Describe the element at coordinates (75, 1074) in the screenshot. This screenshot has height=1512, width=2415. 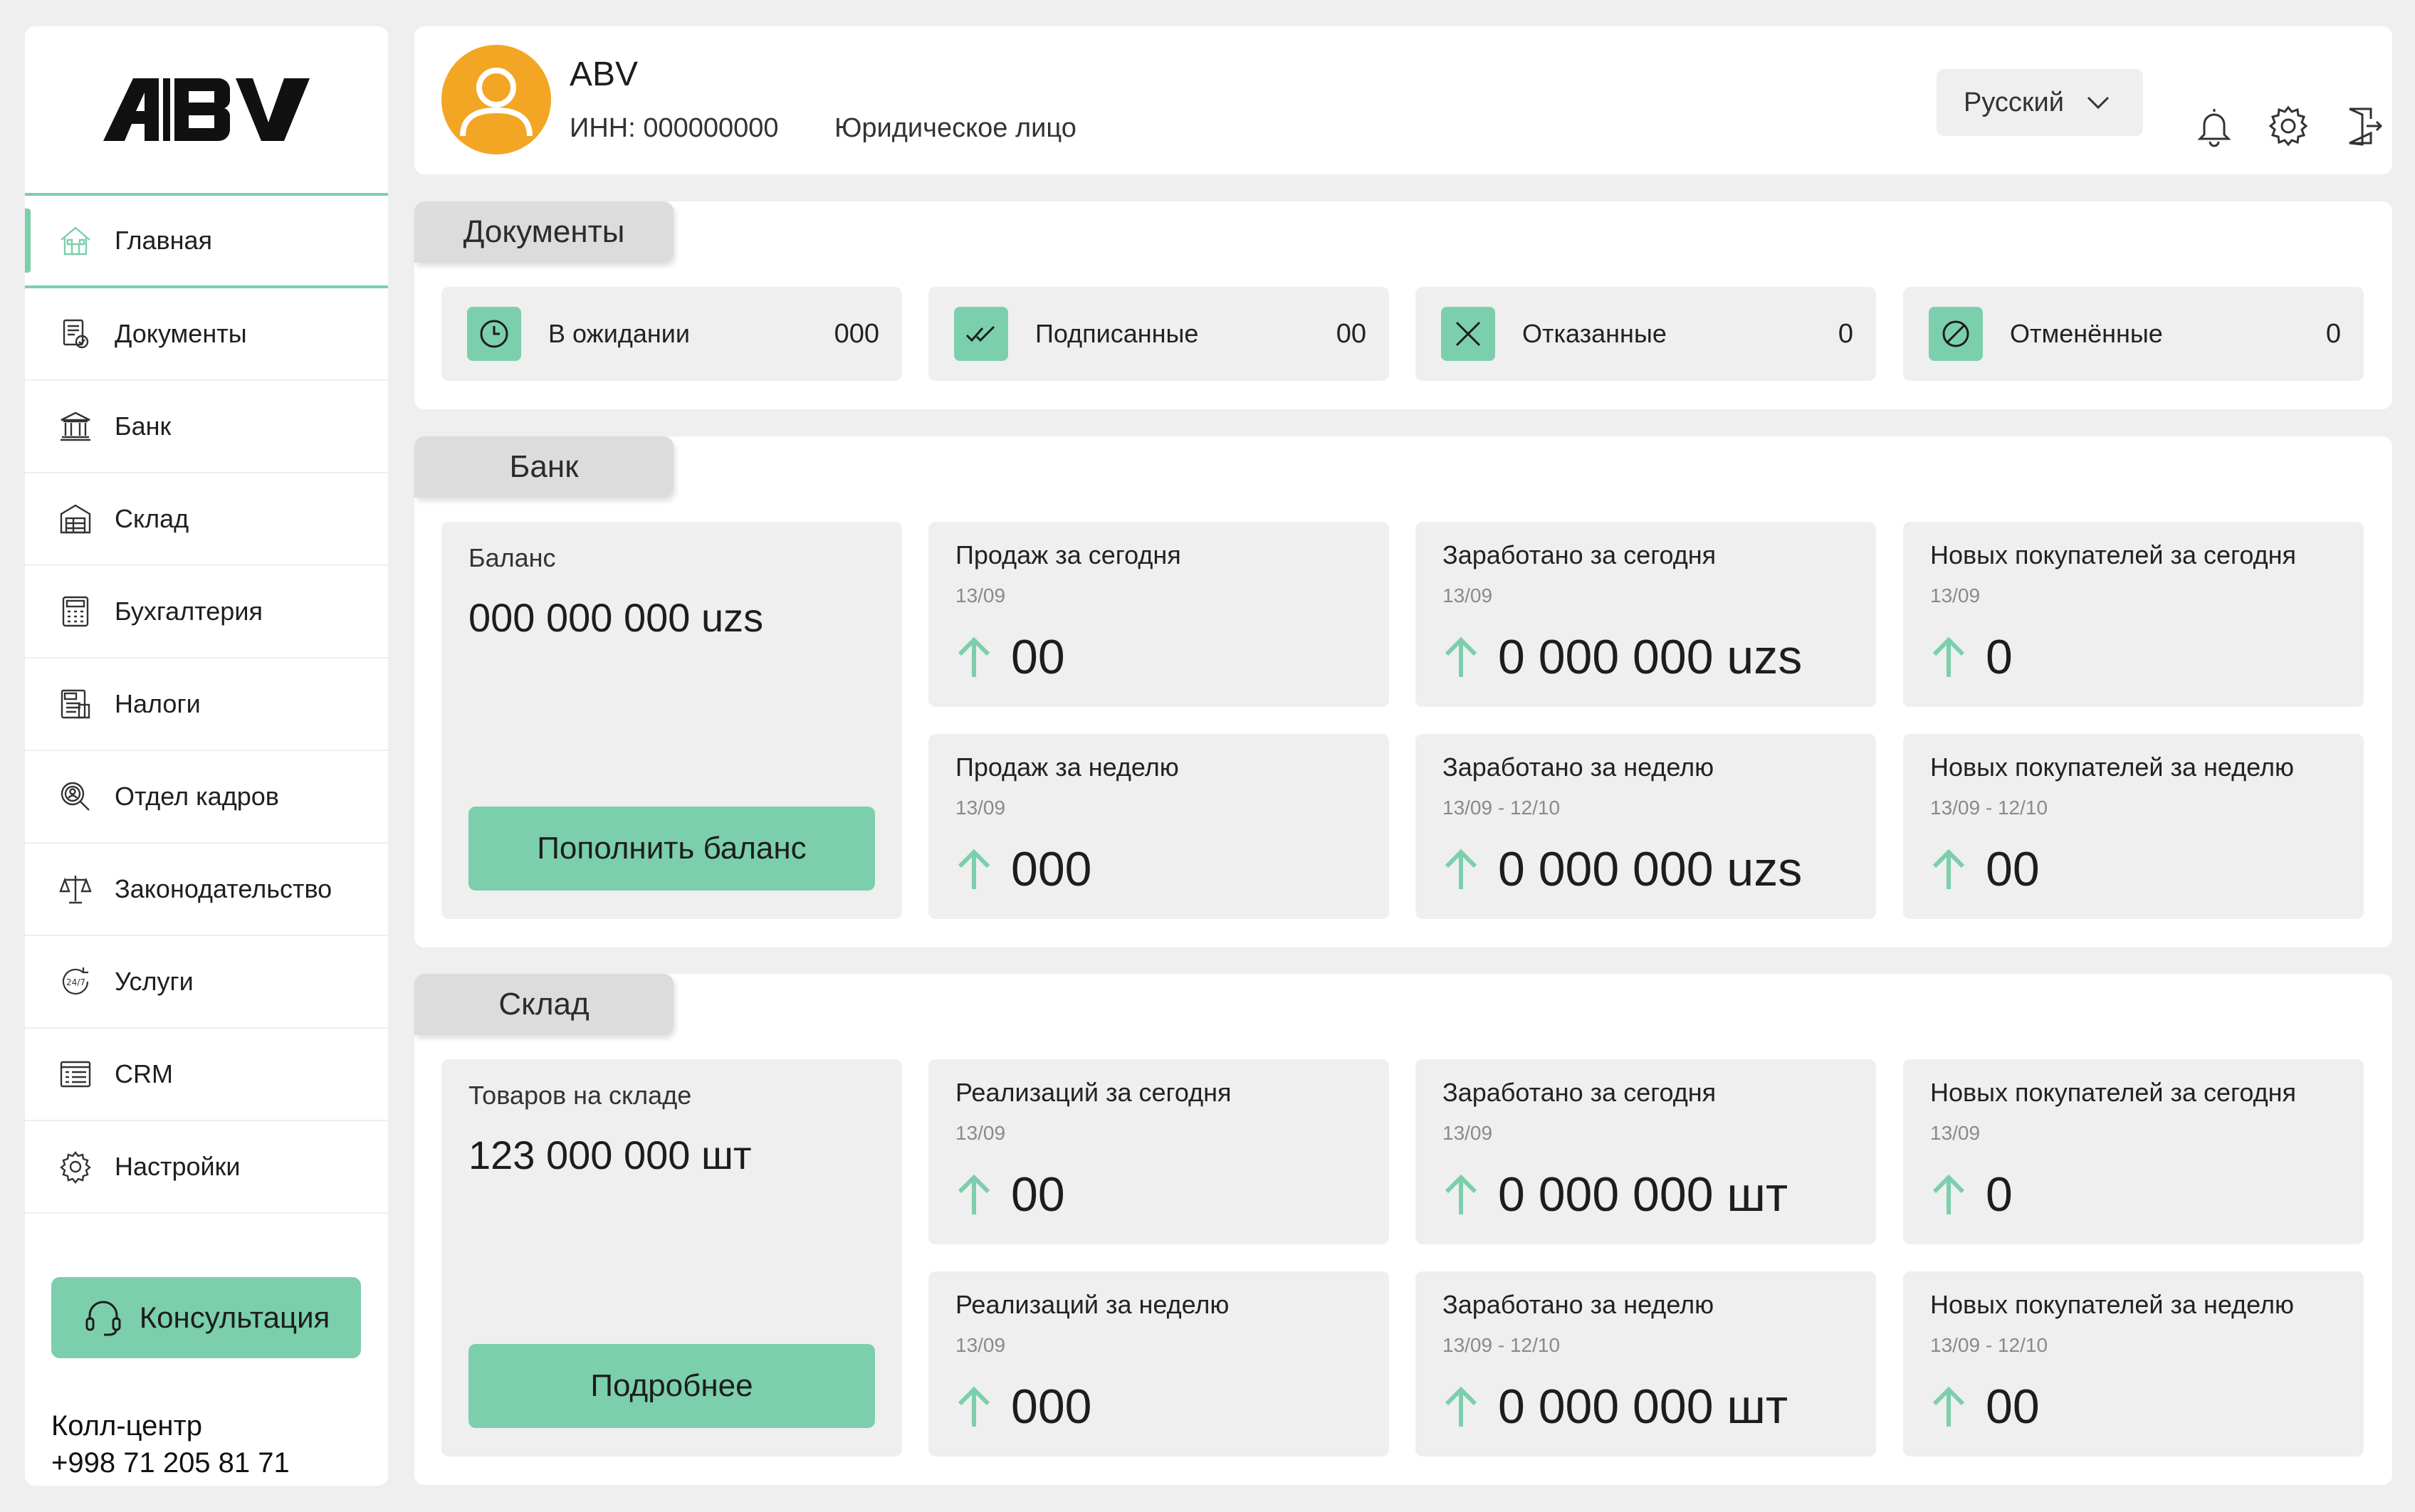
I see `crm-icon` at that location.